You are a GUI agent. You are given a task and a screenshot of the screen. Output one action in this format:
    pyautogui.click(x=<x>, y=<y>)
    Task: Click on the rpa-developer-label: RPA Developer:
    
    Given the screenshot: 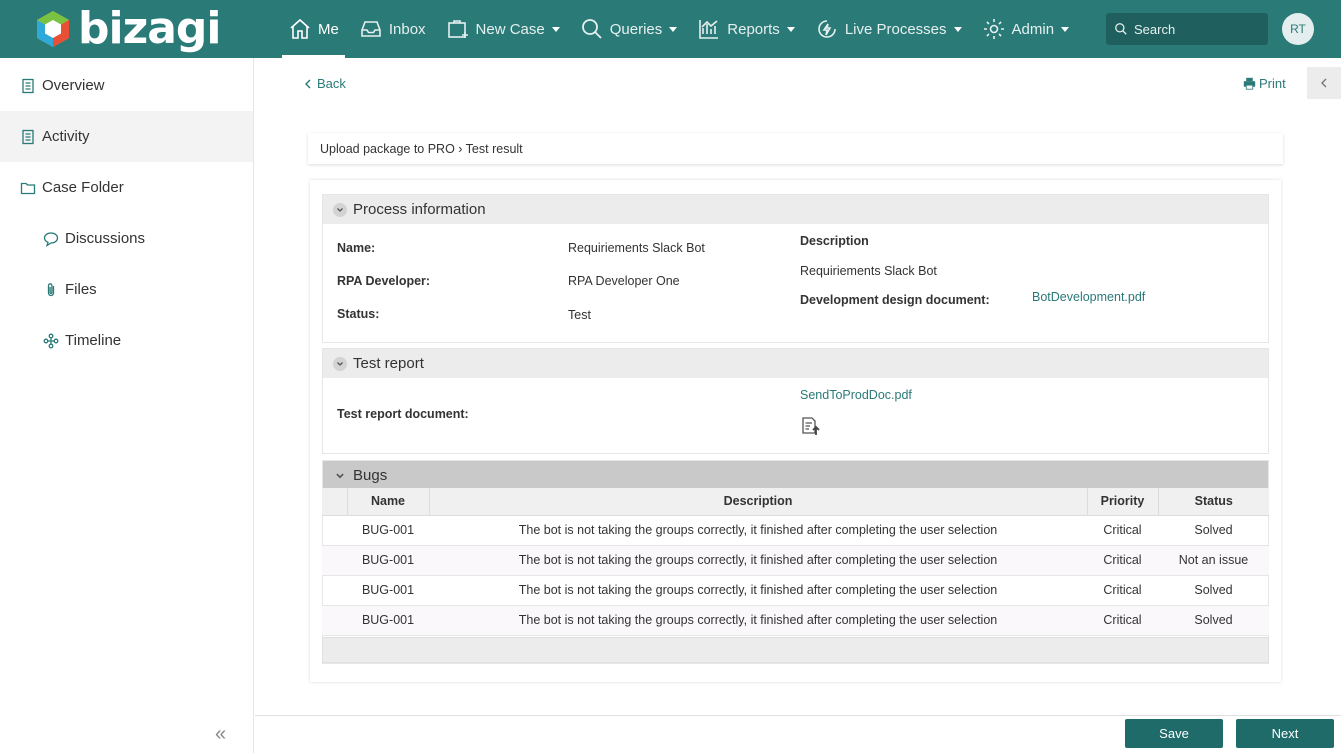 What is the action you would take?
    pyautogui.click(x=384, y=281)
    